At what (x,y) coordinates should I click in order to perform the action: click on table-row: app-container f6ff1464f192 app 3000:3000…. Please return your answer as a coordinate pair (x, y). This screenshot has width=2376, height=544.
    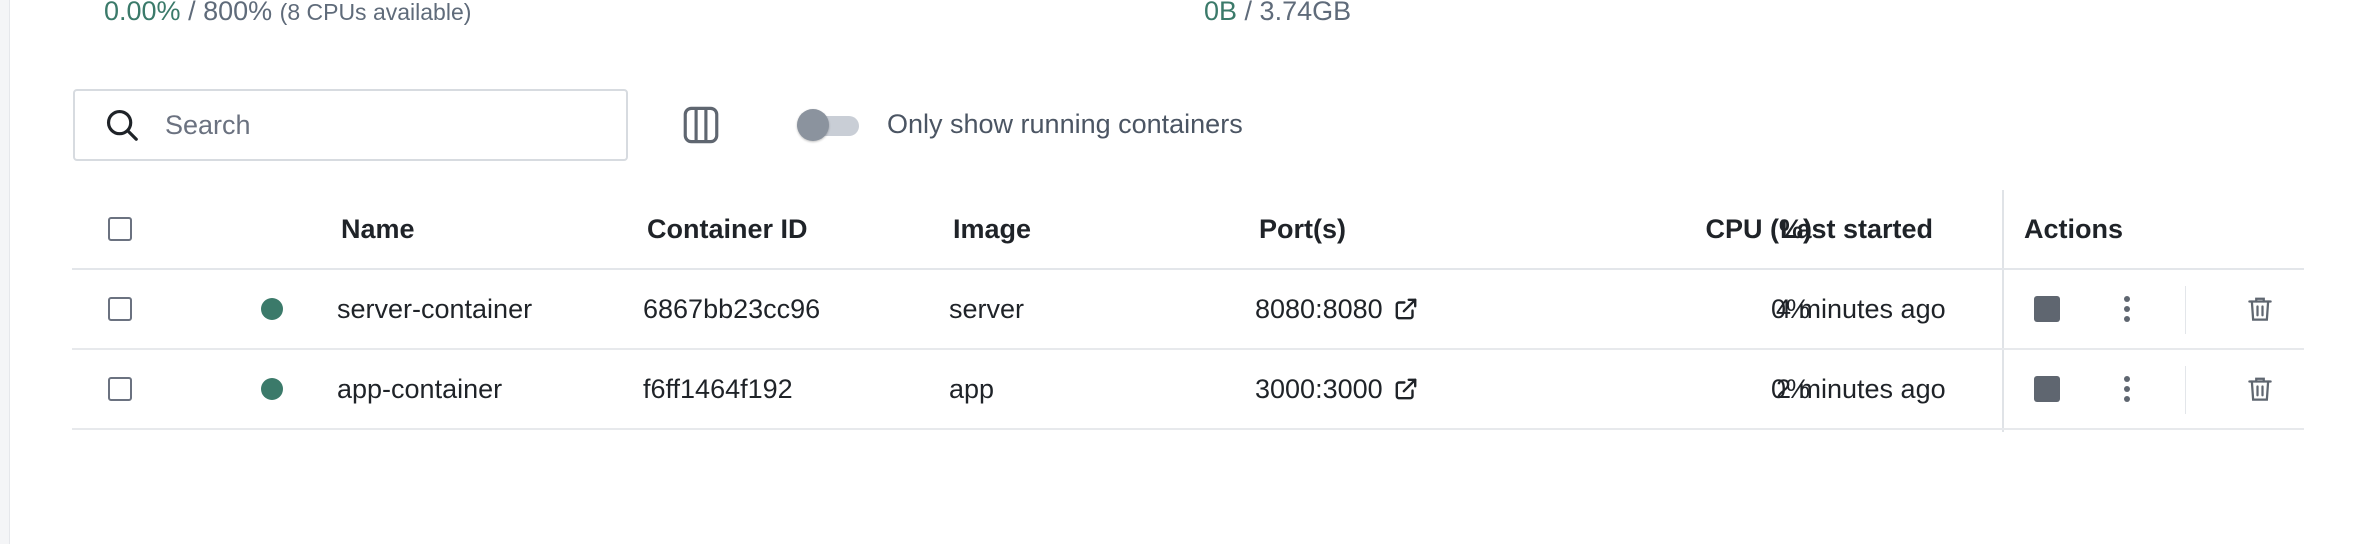
    Looking at the image, I should click on (1188, 390).